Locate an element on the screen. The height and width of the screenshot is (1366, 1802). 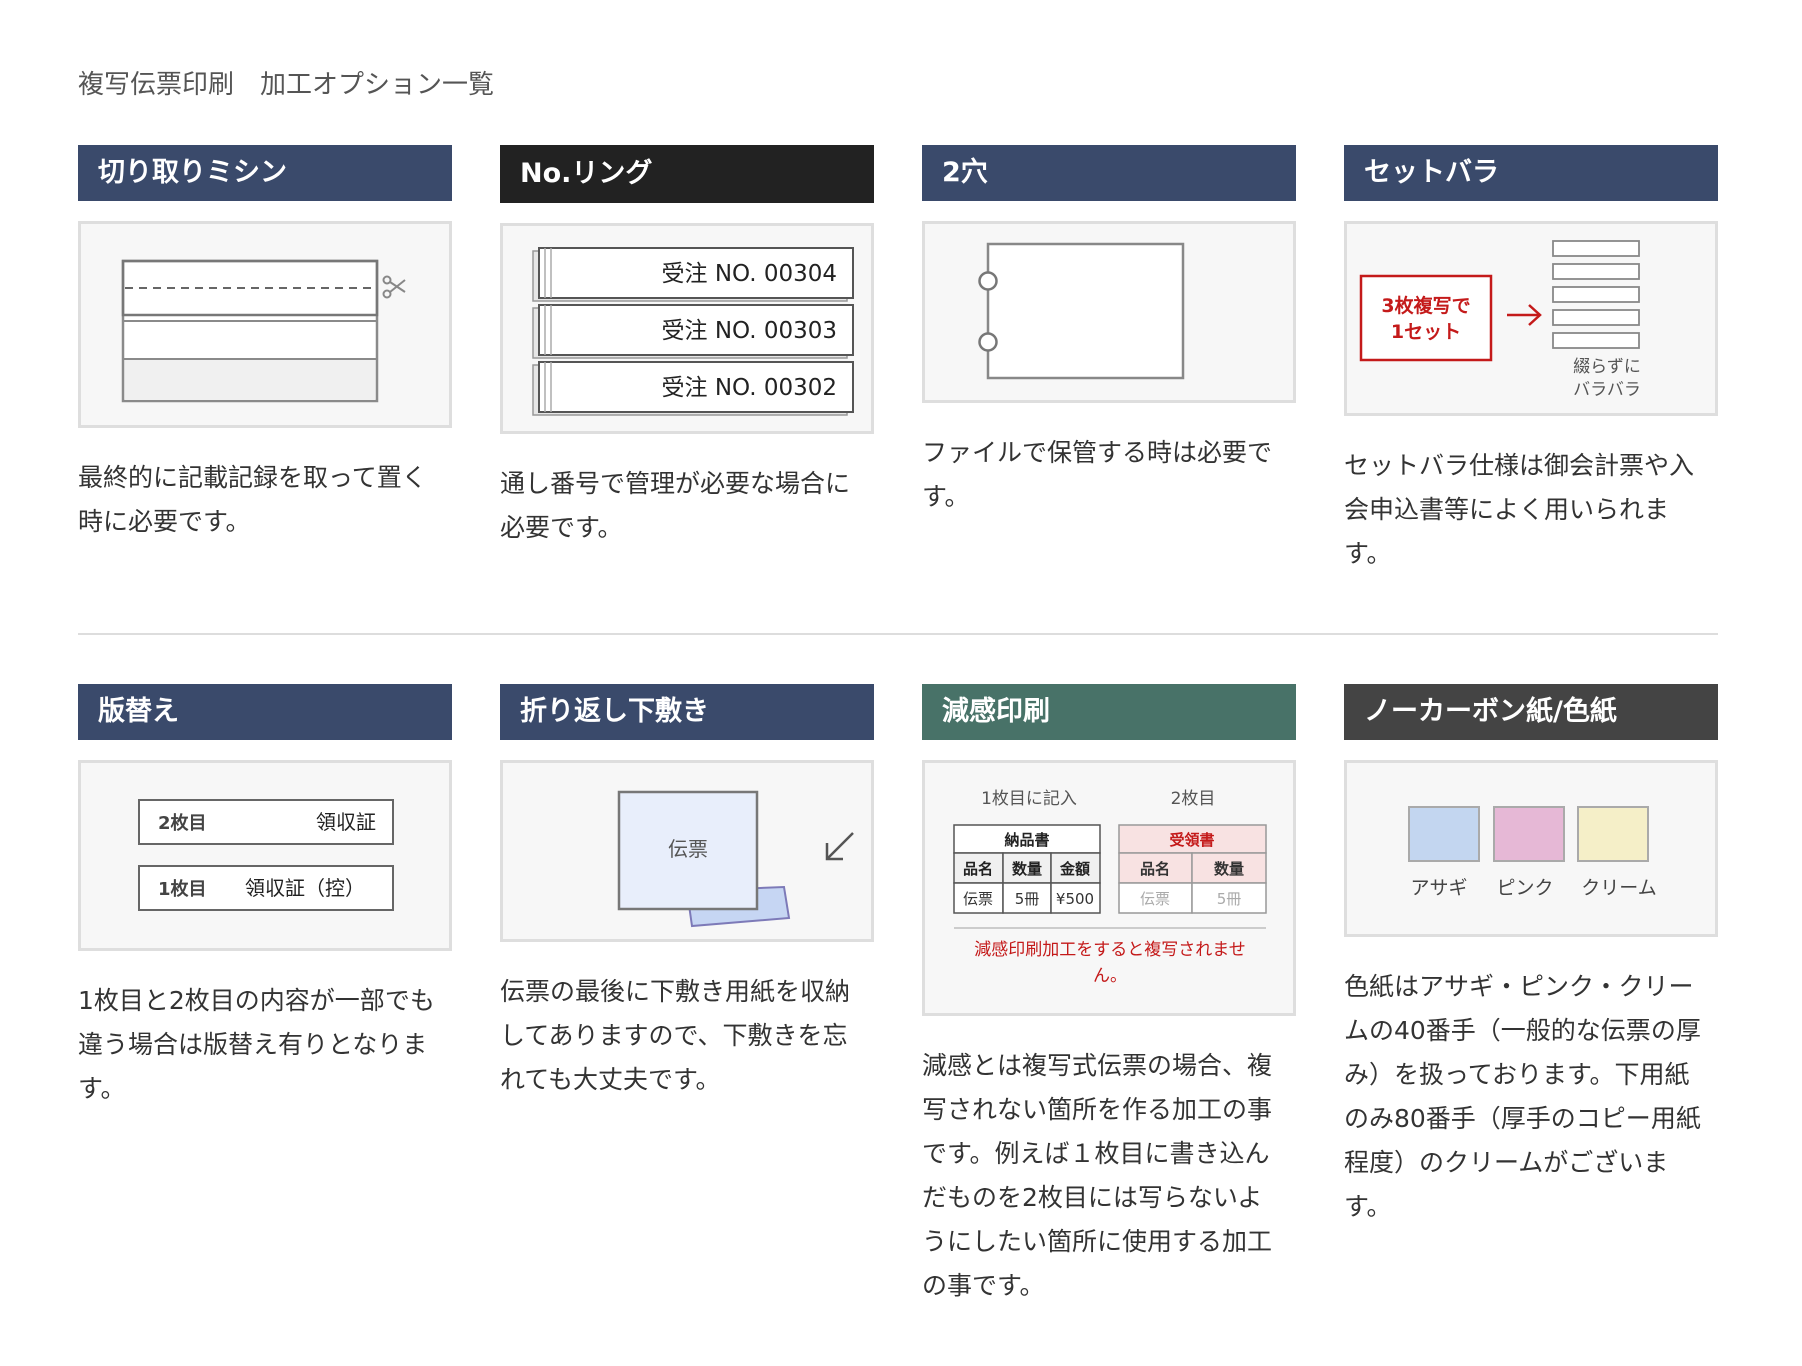
numbered-slip: 受注 NO. 00304 is located at coordinates (693, 274).